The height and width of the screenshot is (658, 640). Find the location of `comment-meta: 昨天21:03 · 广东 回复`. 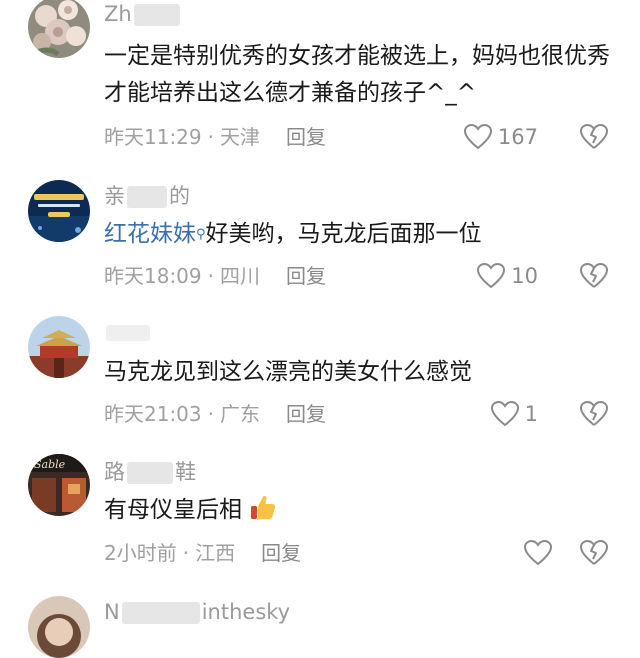

comment-meta: 昨天21:03 · 广东 回复 is located at coordinates (215, 414).